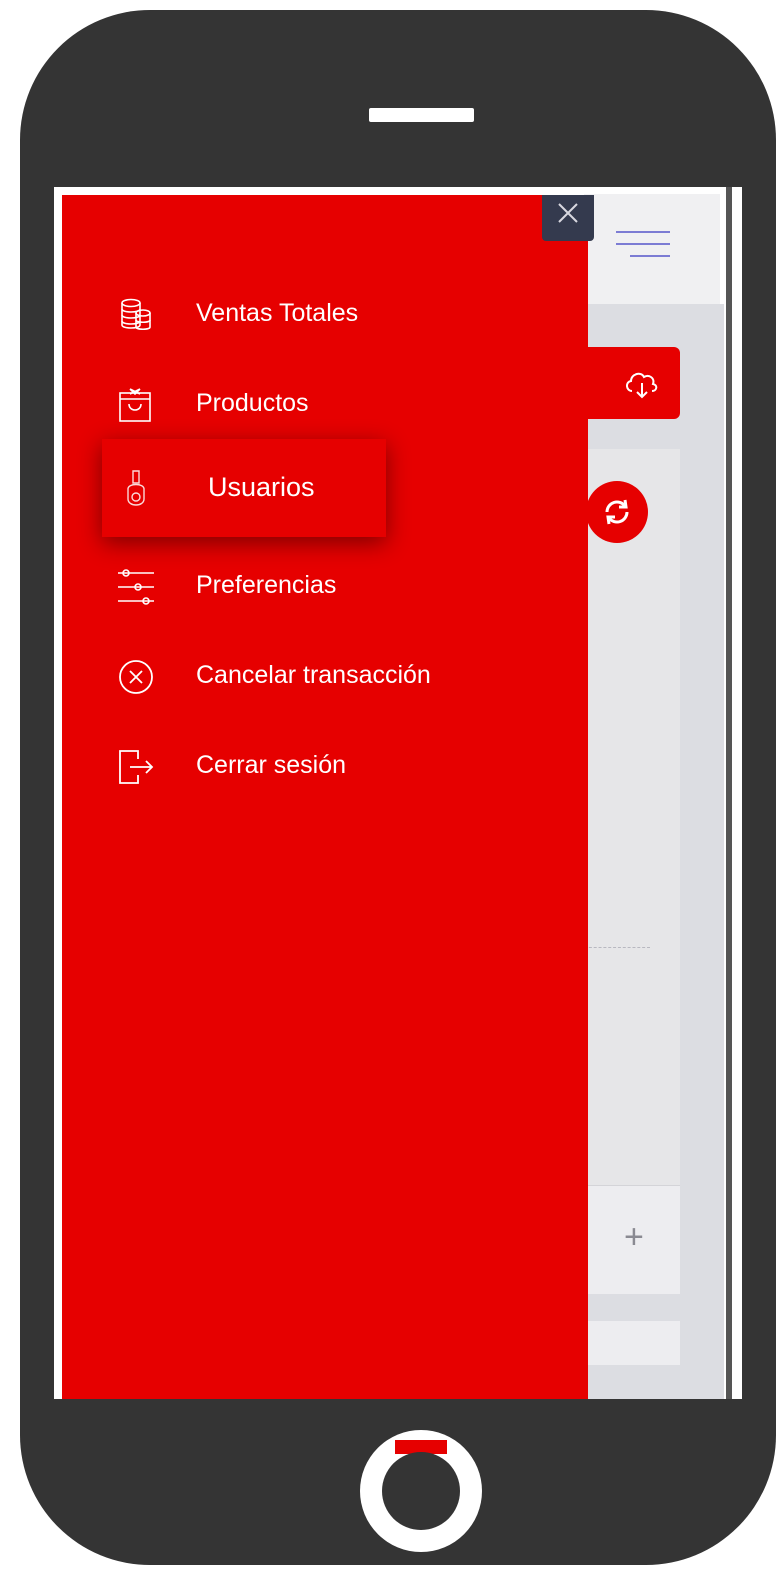 The height and width of the screenshot is (1573, 778). What do you see at coordinates (261, 487) in the screenshot?
I see `menu-item-label: Usuarios` at bounding box center [261, 487].